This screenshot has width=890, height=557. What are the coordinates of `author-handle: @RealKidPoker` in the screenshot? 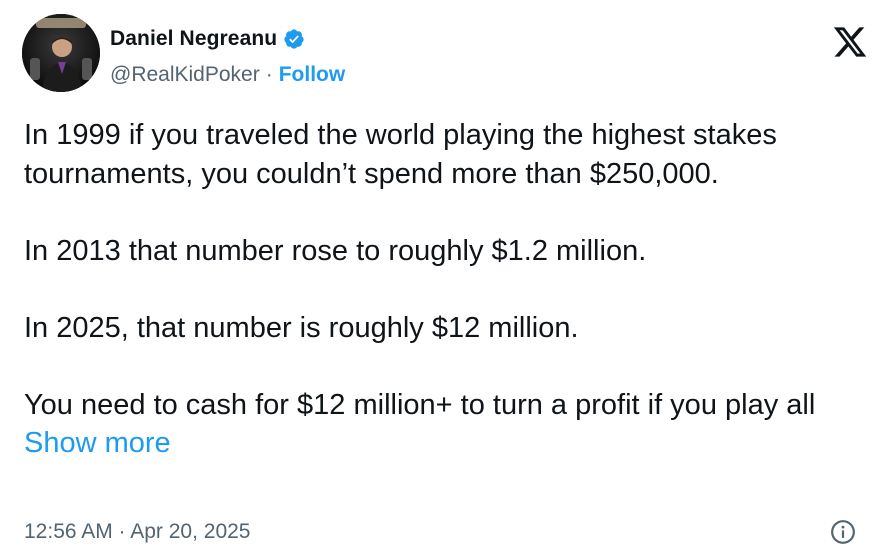 It's located at (185, 75).